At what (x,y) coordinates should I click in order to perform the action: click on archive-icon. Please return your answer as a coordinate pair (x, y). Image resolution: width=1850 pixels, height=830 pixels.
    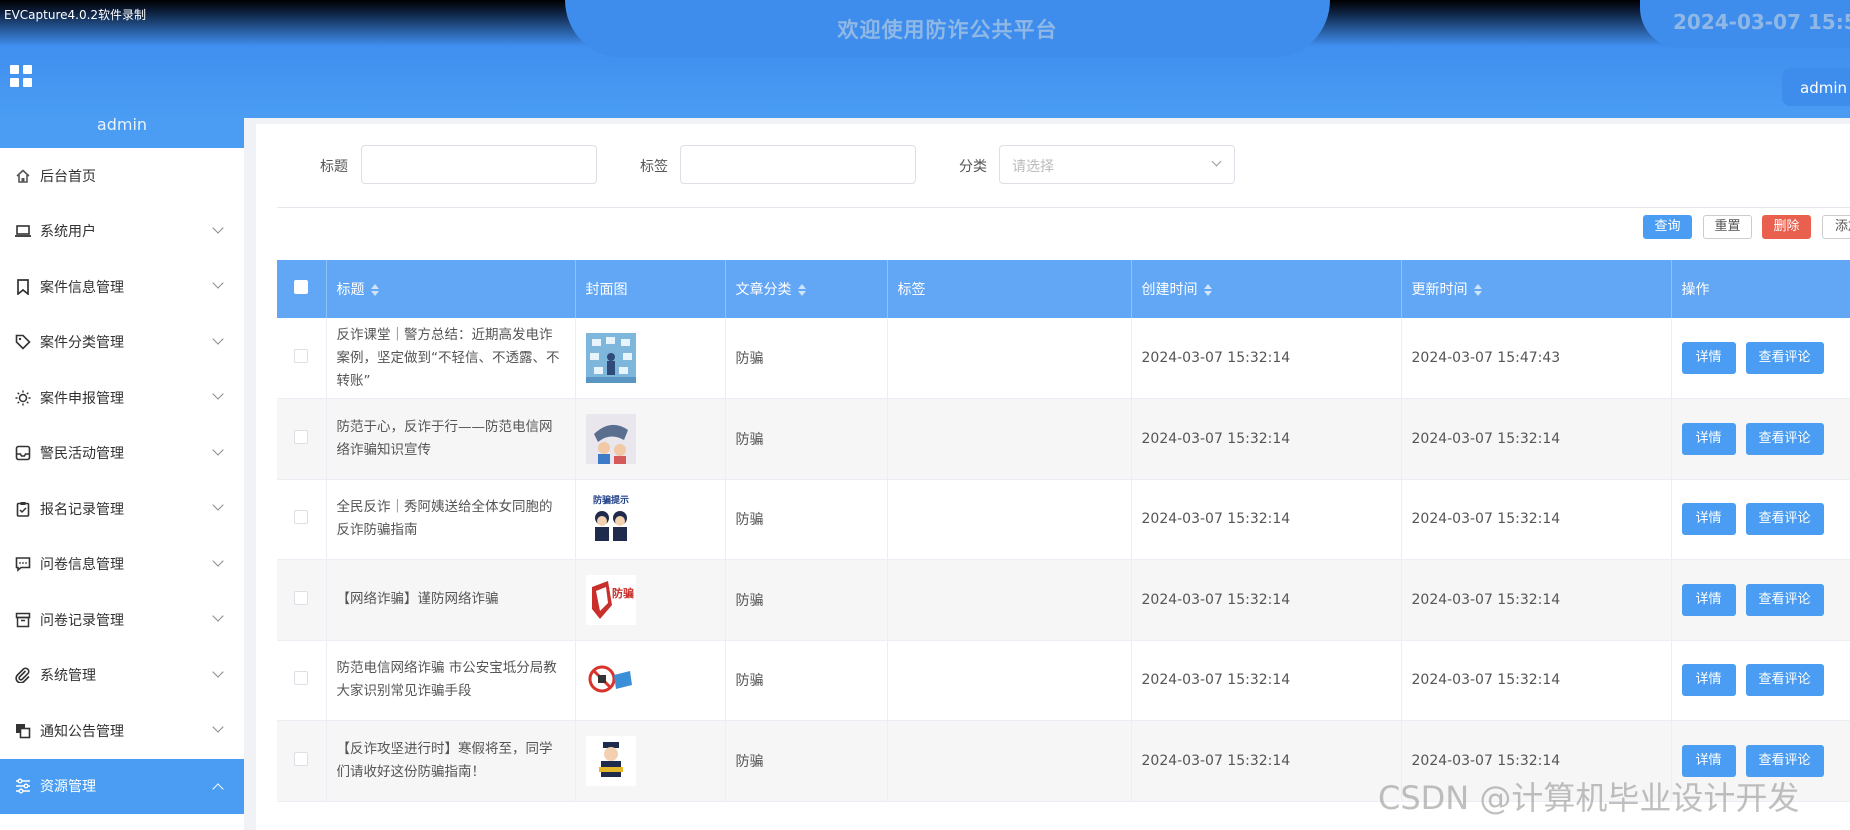
    Looking at the image, I should click on (23, 620).